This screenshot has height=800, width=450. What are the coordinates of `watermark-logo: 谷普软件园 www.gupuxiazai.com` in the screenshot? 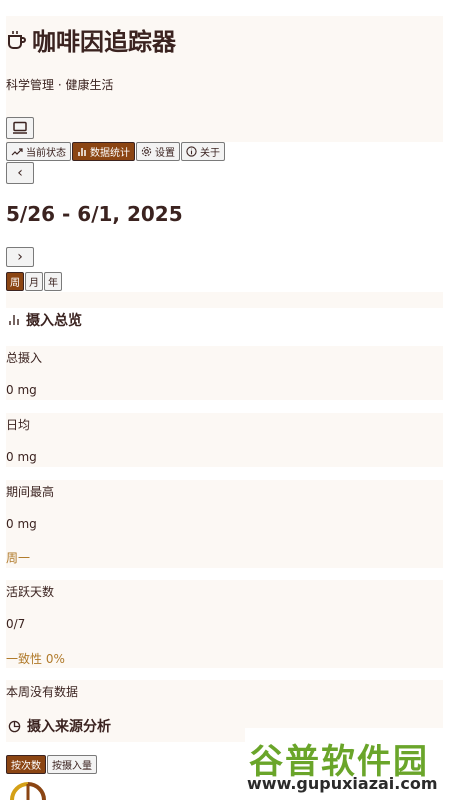 It's located at (347, 764).